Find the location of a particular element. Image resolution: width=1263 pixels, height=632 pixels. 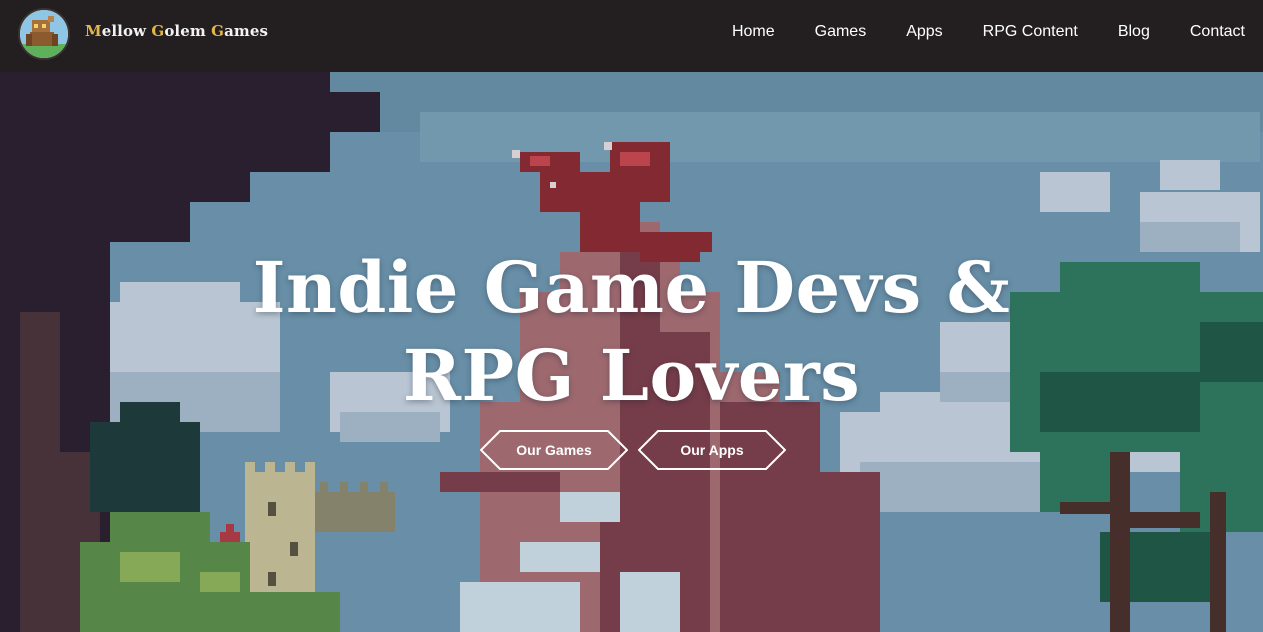

nav-link-rpg-content: RPG Content is located at coordinates (1030, 32).